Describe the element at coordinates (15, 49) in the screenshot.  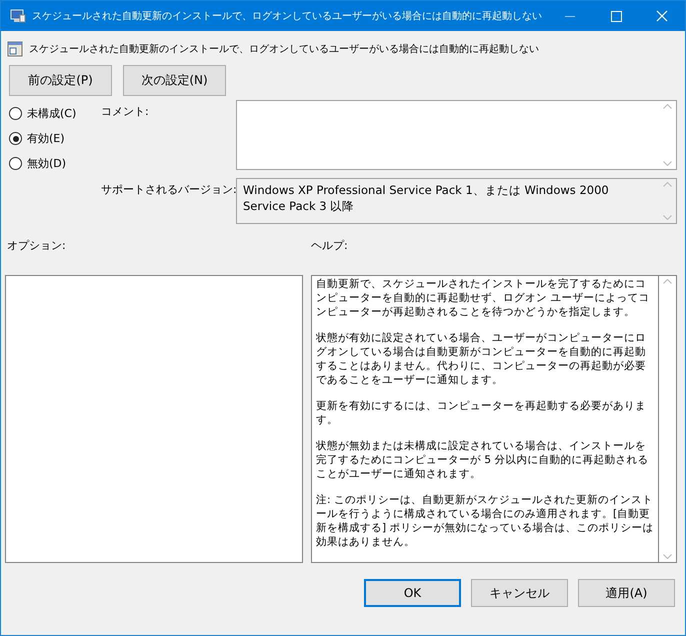
I see `policy-icon` at that location.